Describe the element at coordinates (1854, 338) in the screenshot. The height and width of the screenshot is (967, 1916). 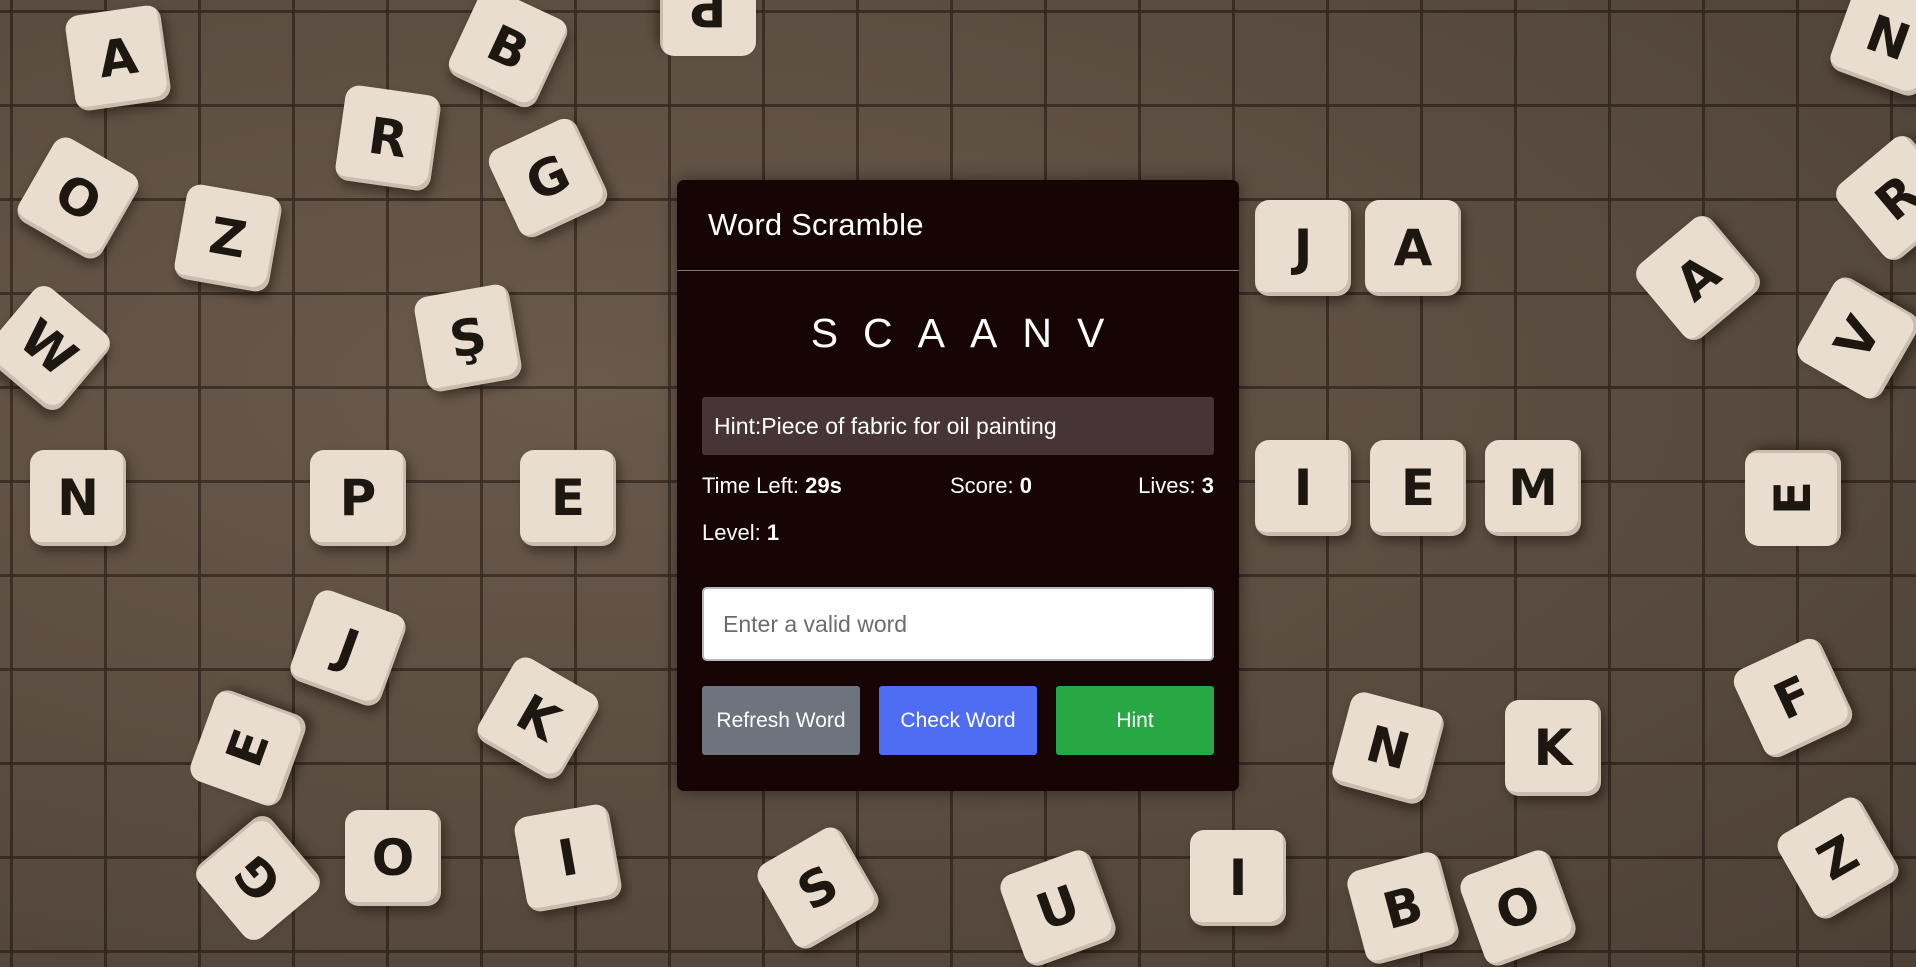
I see `letter-tile: V` at that location.